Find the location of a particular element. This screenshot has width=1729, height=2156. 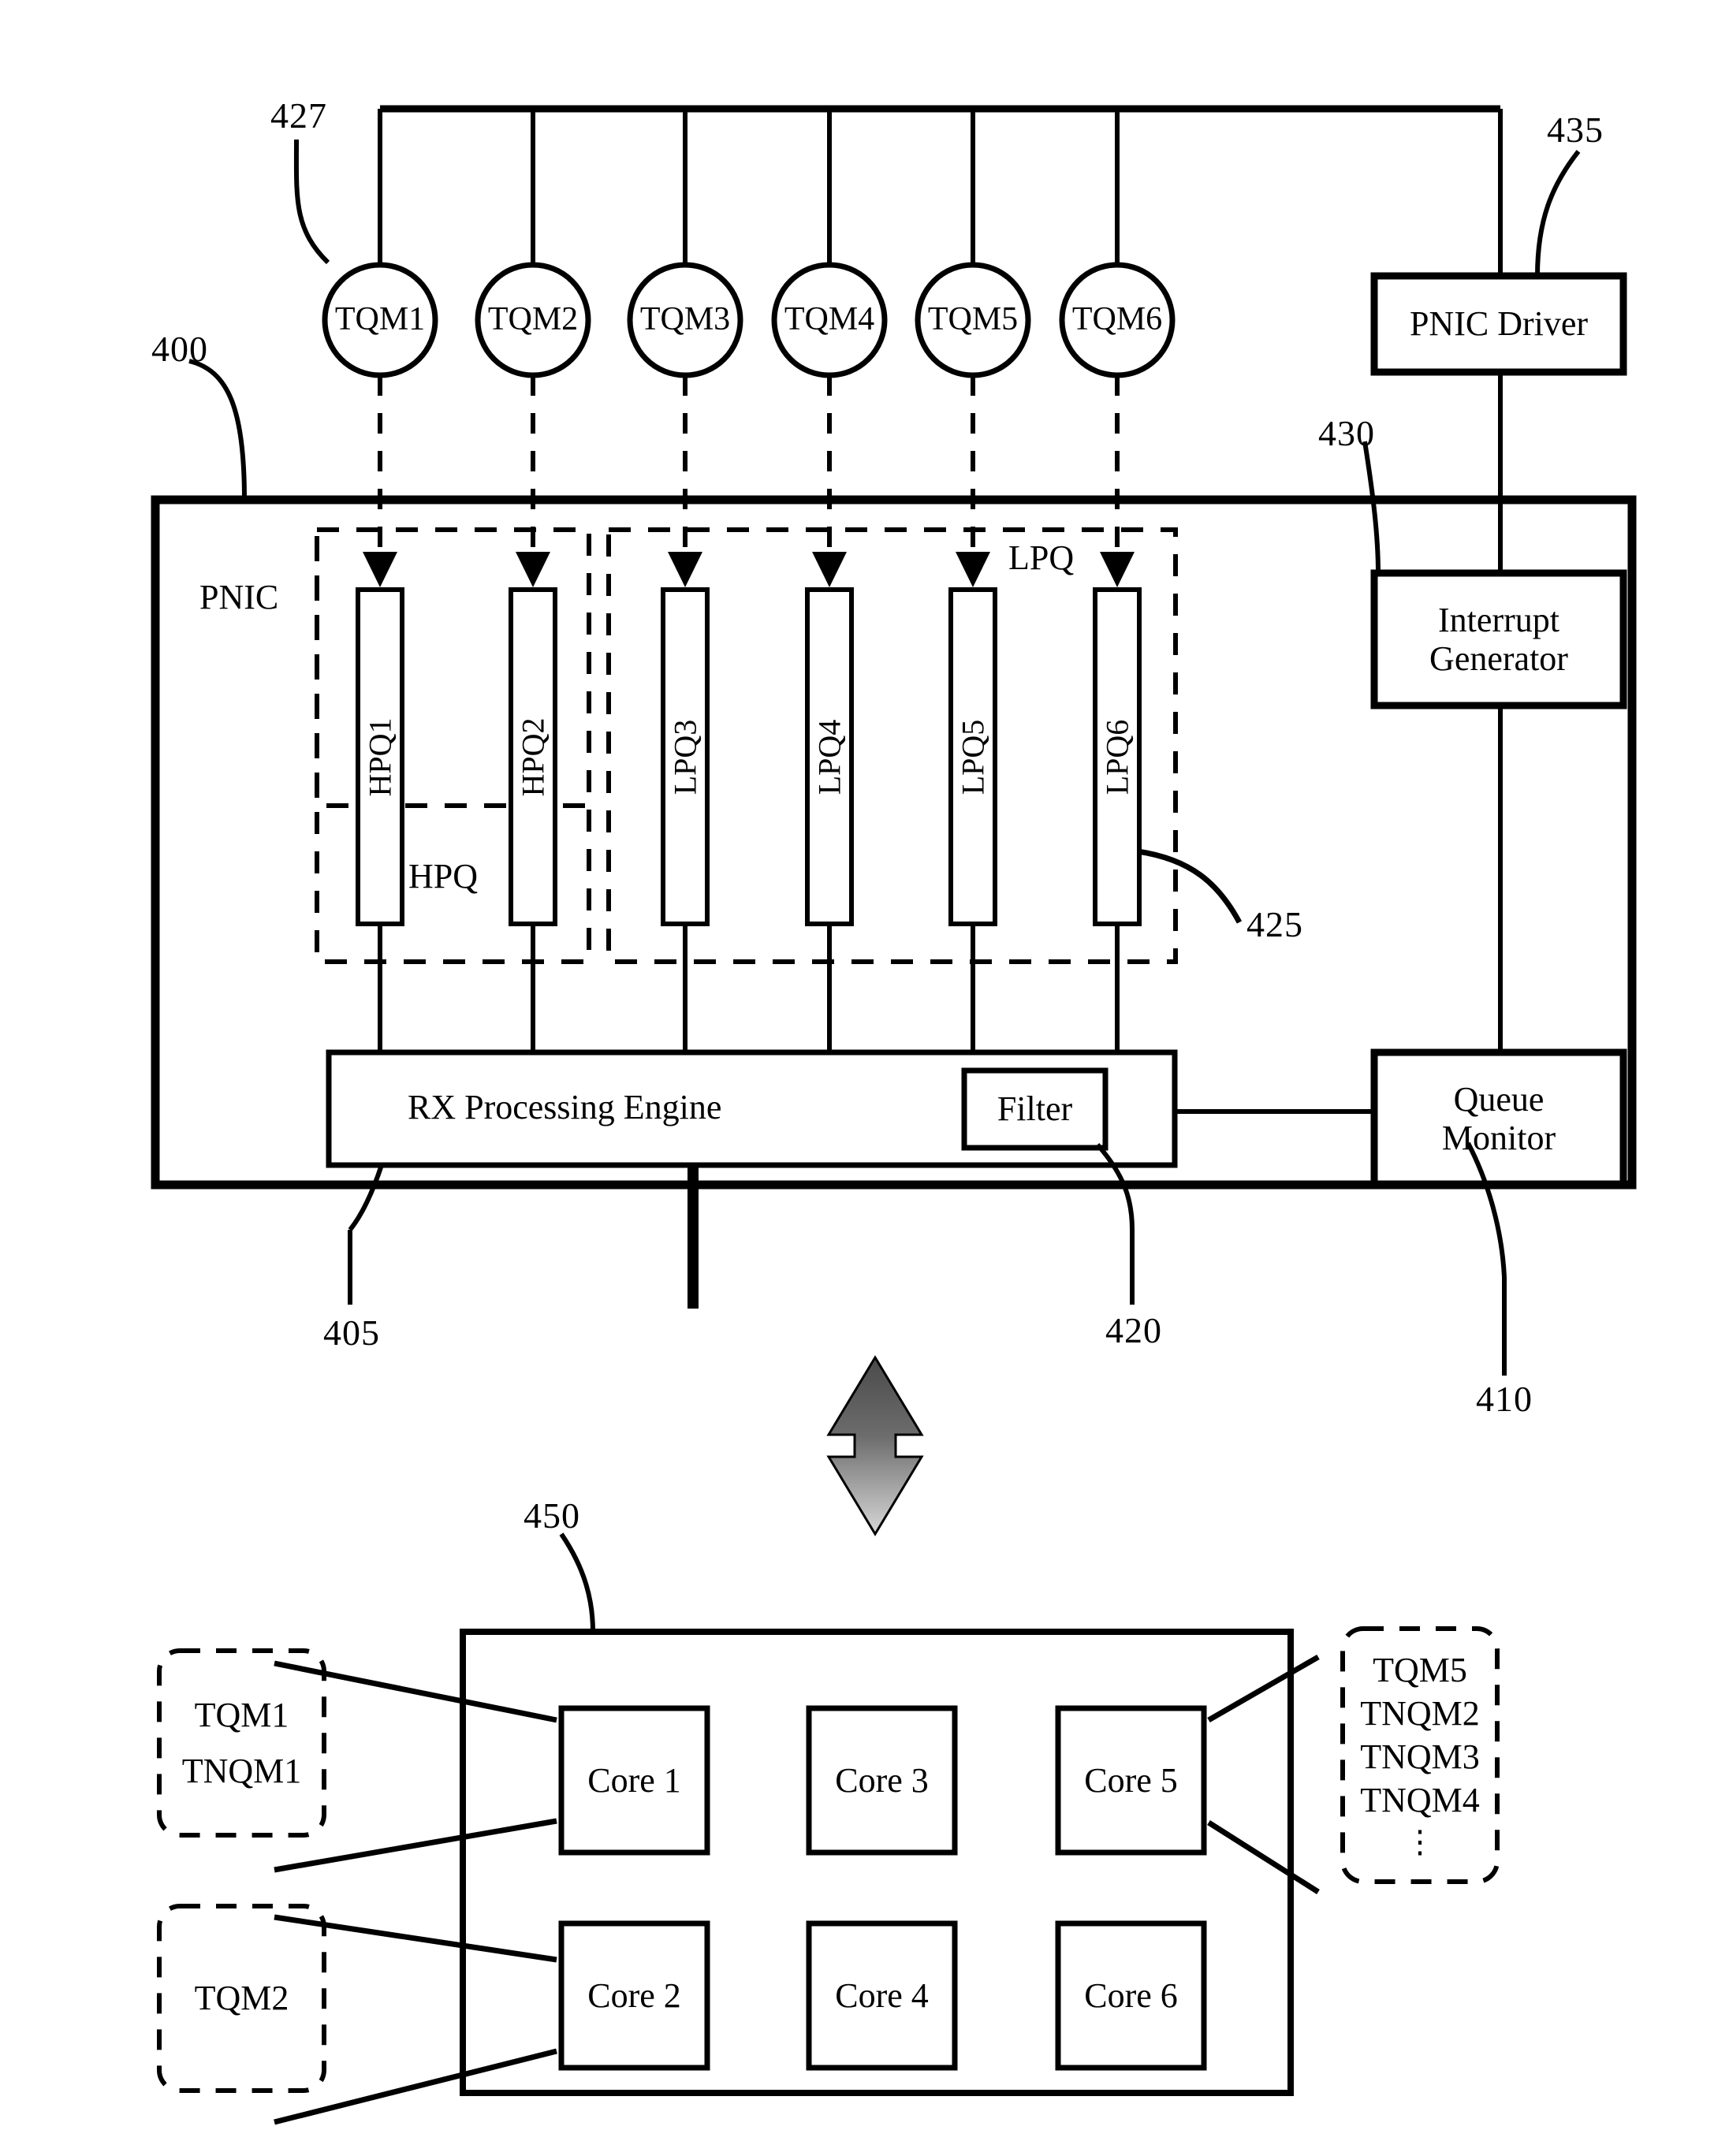

queue-lpq4: LPQ4 is located at coordinates (829, 757).